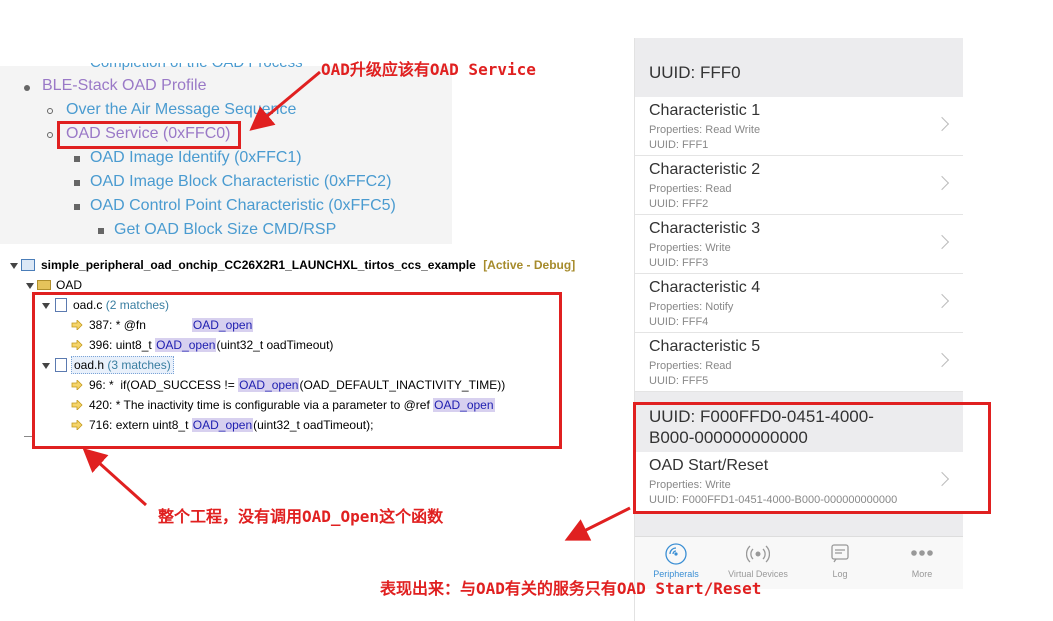 This screenshot has height=621, width=1053. Describe the element at coordinates (115, 477) in the screenshot. I see `arrow-to-search-results` at that location.